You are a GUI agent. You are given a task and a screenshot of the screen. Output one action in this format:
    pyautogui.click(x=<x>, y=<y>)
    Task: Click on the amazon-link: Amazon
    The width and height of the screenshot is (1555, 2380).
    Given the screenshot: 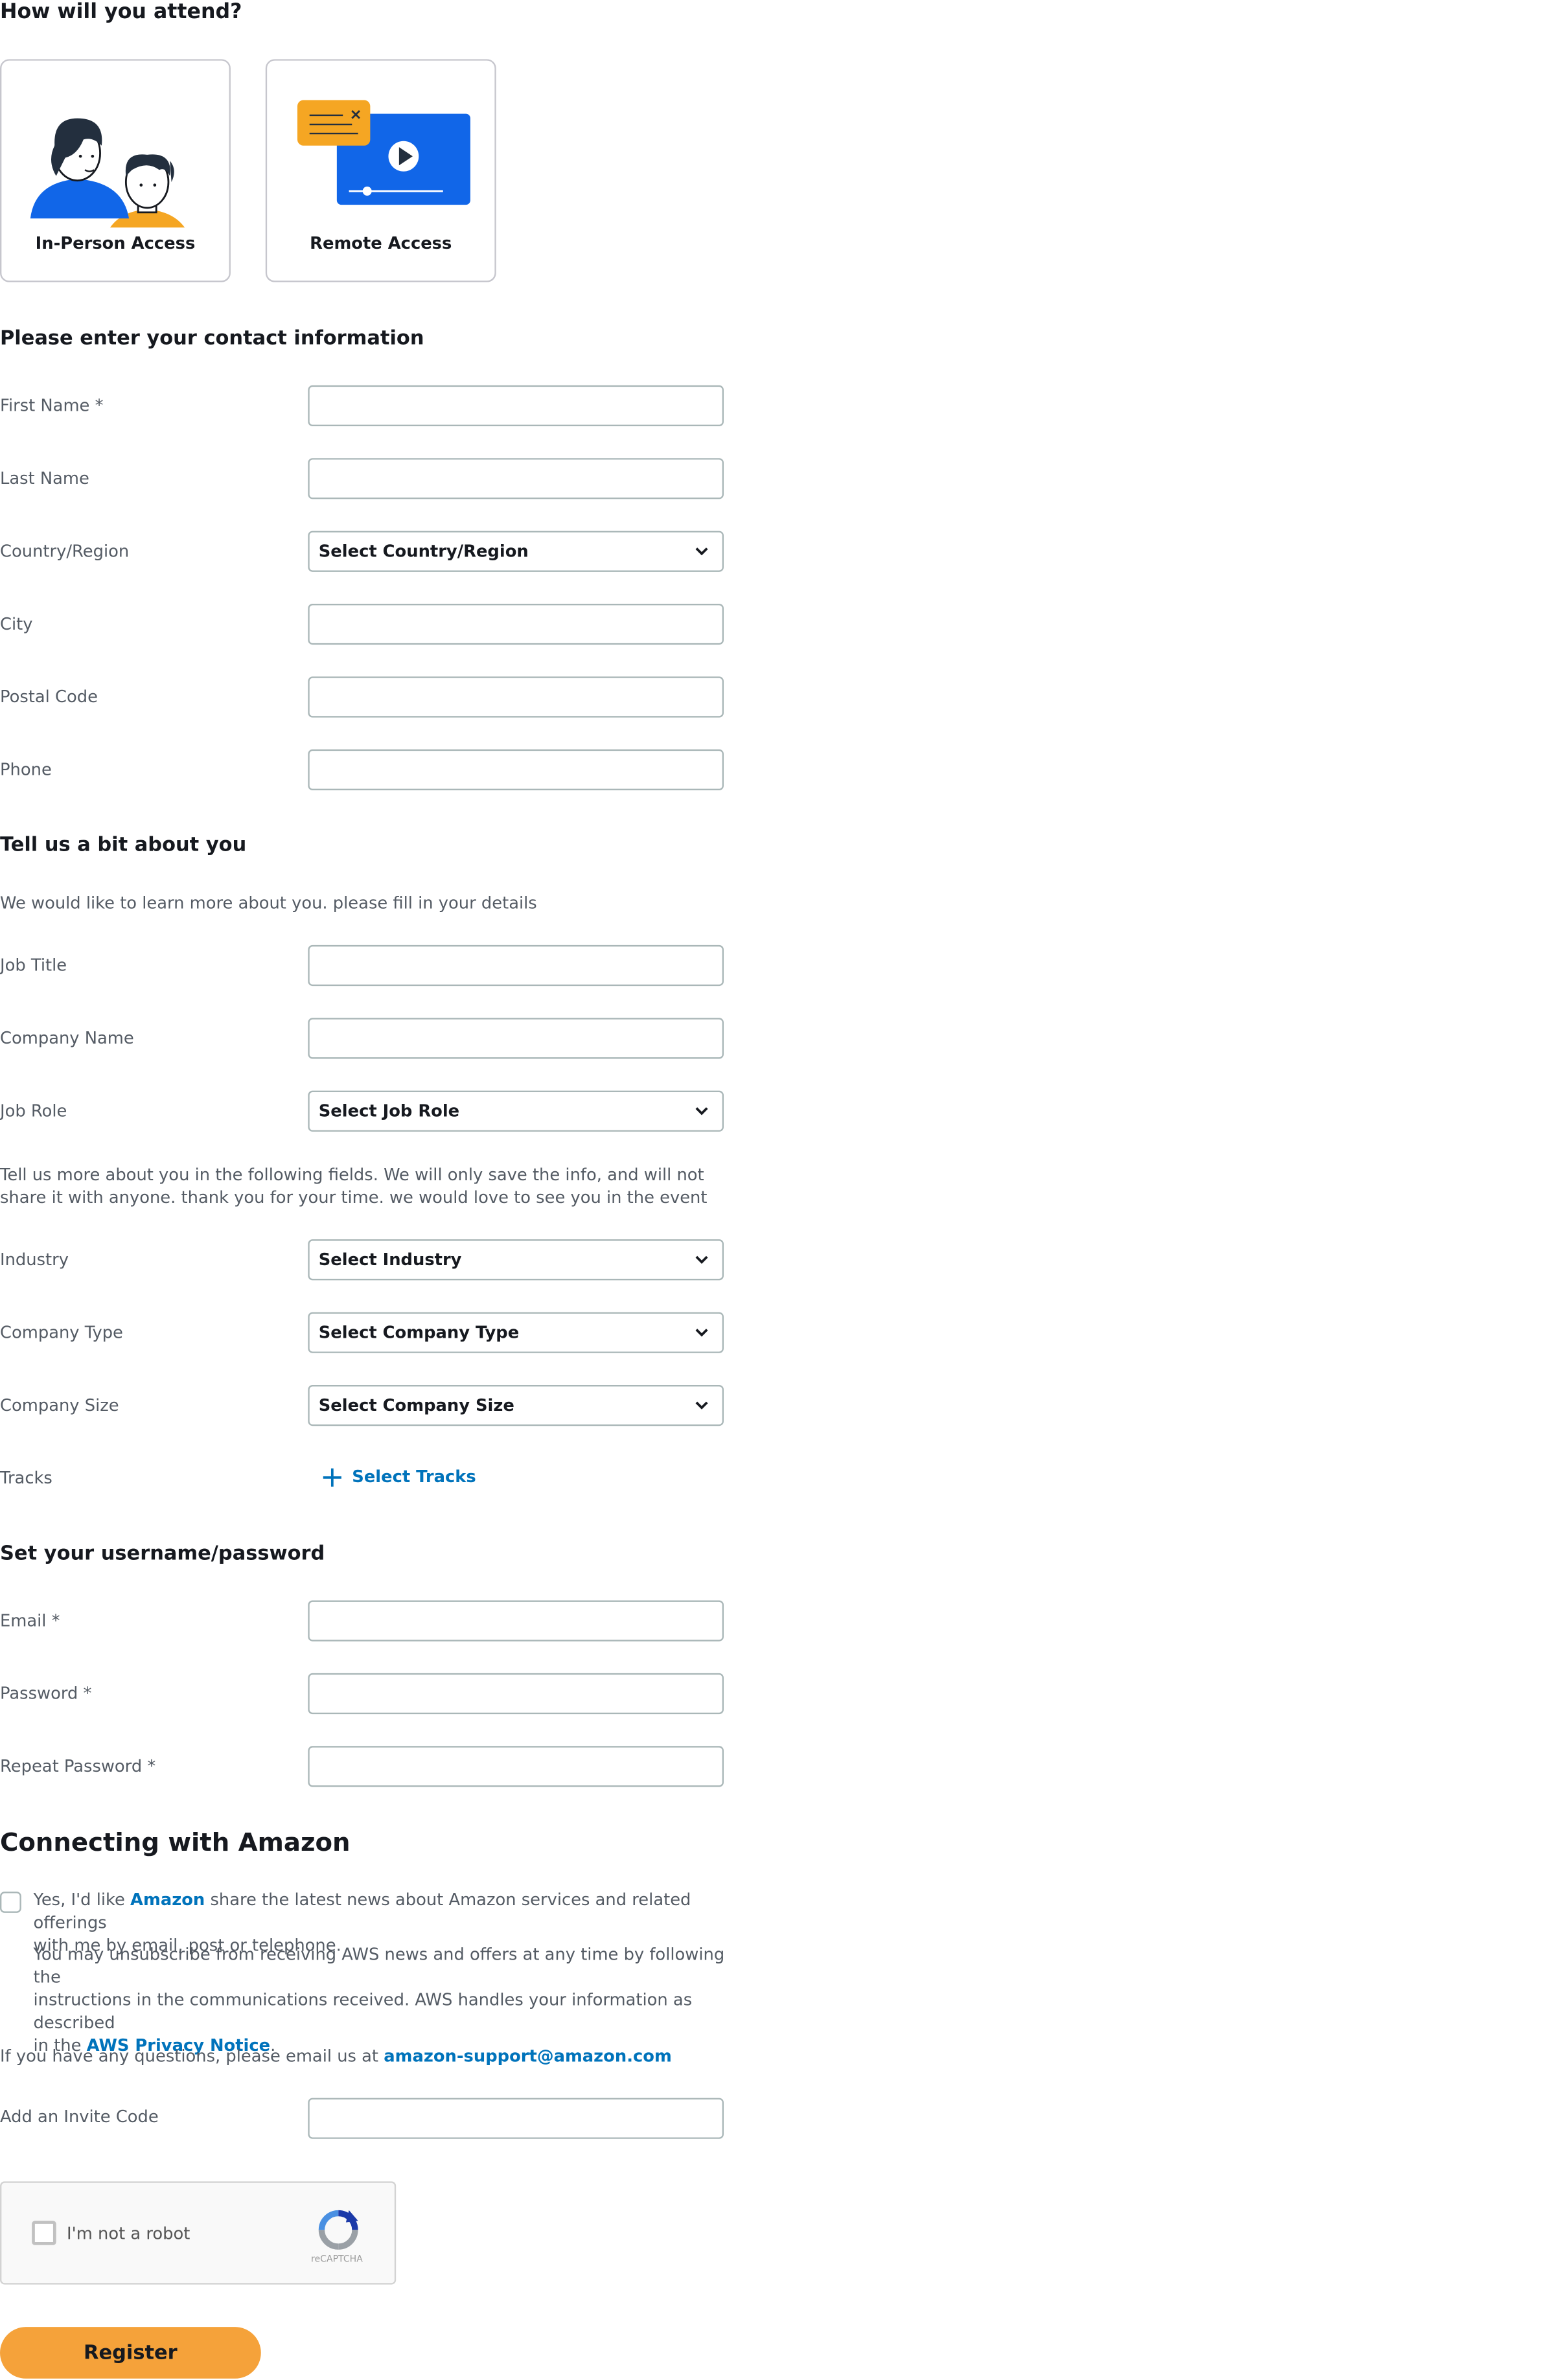 What is the action you would take?
    pyautogui.click(x=167, y=1900)
    